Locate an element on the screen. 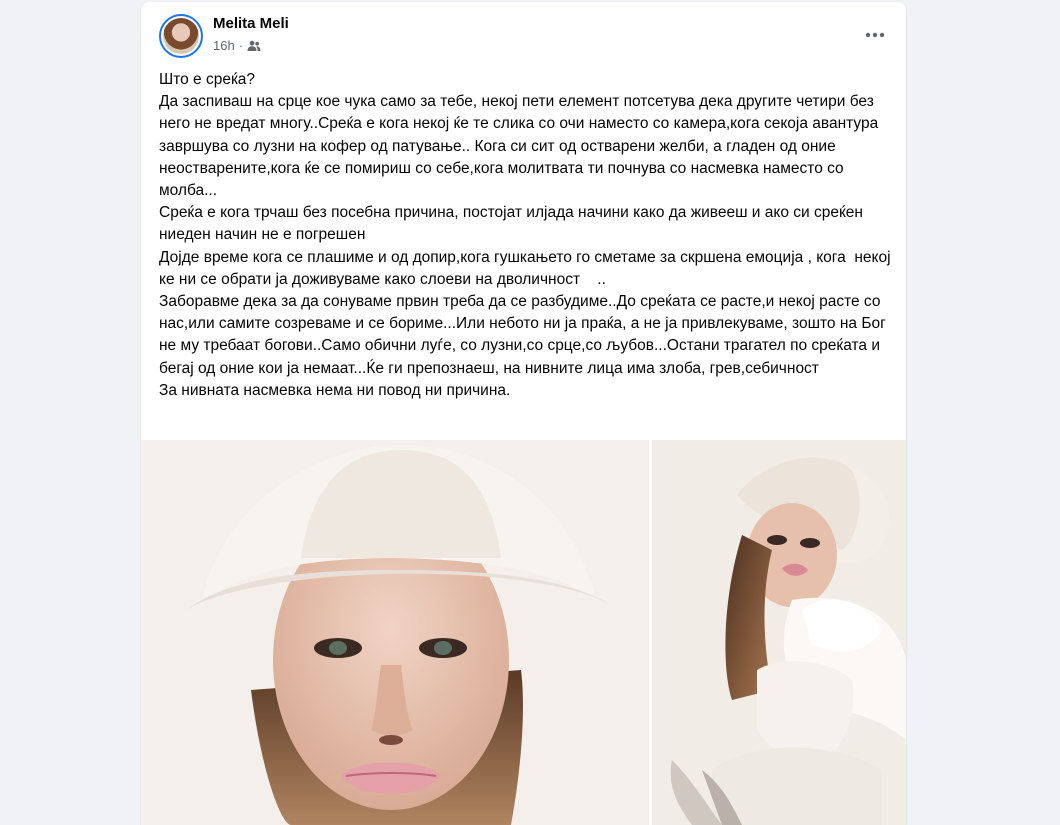  more-horizontal-icon is located at coordinates (875, 35).